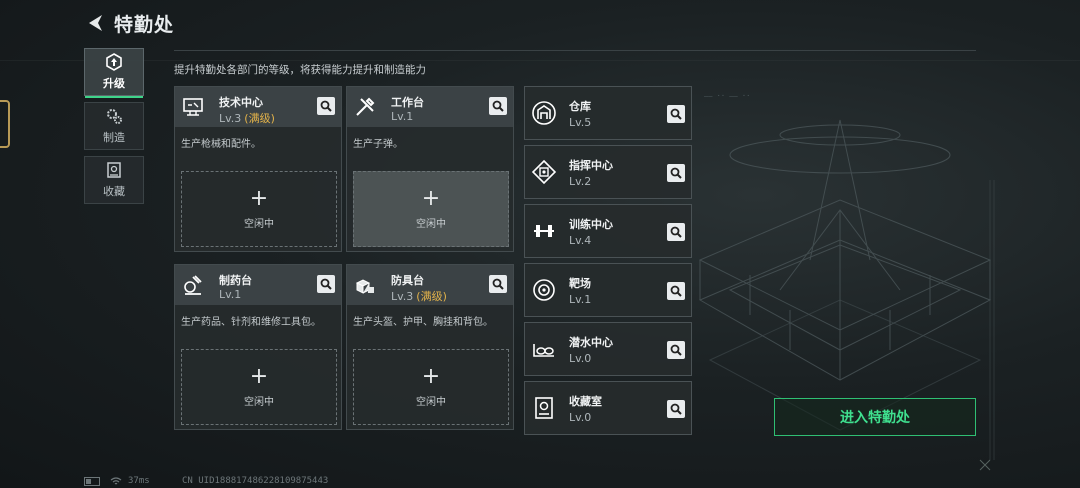  I want to click on facility-level: Lv.2, so click(580, 181).